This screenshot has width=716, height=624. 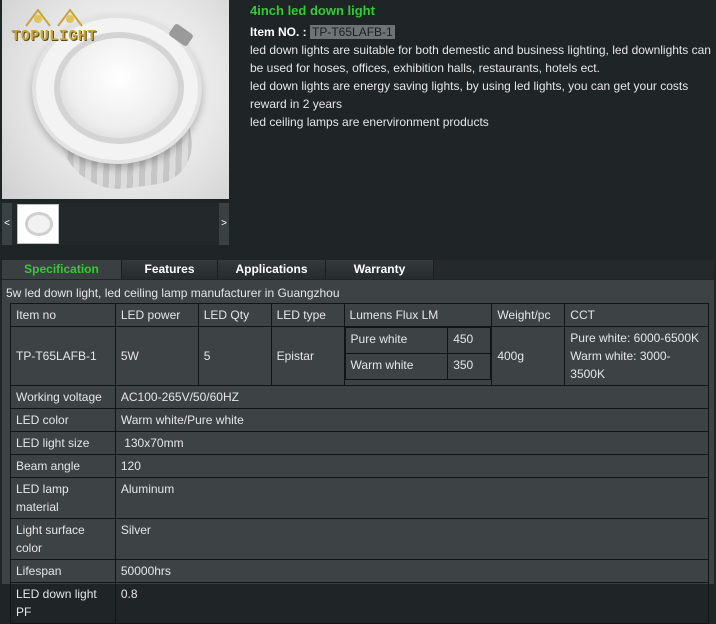 I want to click on spec-row: Light surface color Silver, so click(x=360, y=539).